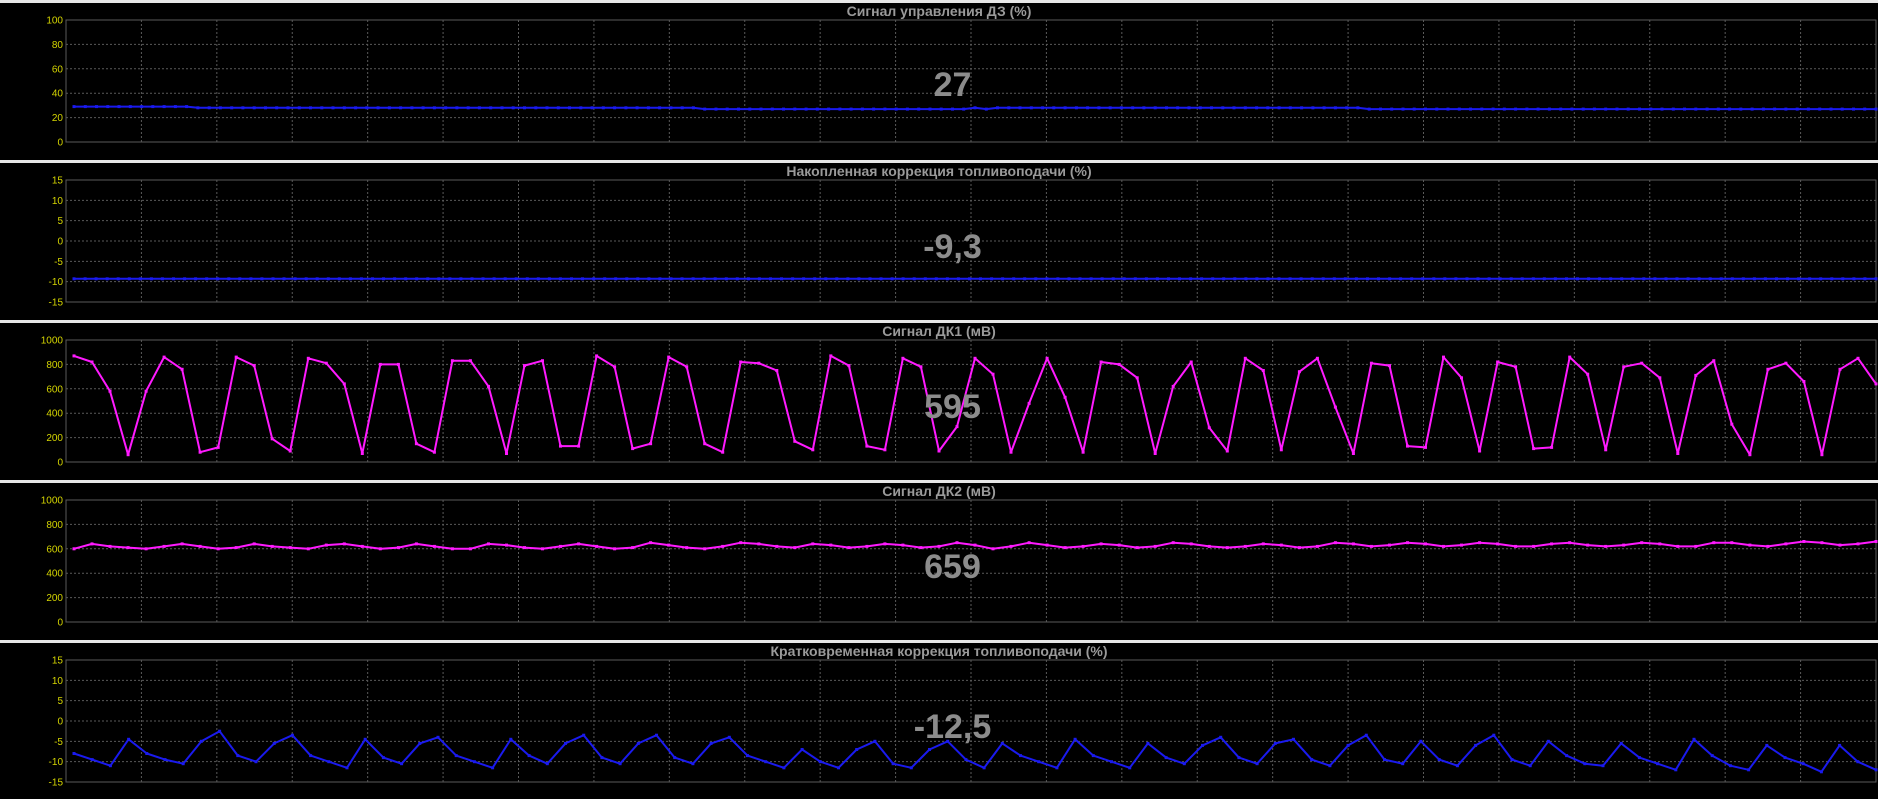 This screenshot has width=1878, height=799. Describe the element at coordinates (60, 701) in the screenshot. I see `y-tick-label: 5` at that location.